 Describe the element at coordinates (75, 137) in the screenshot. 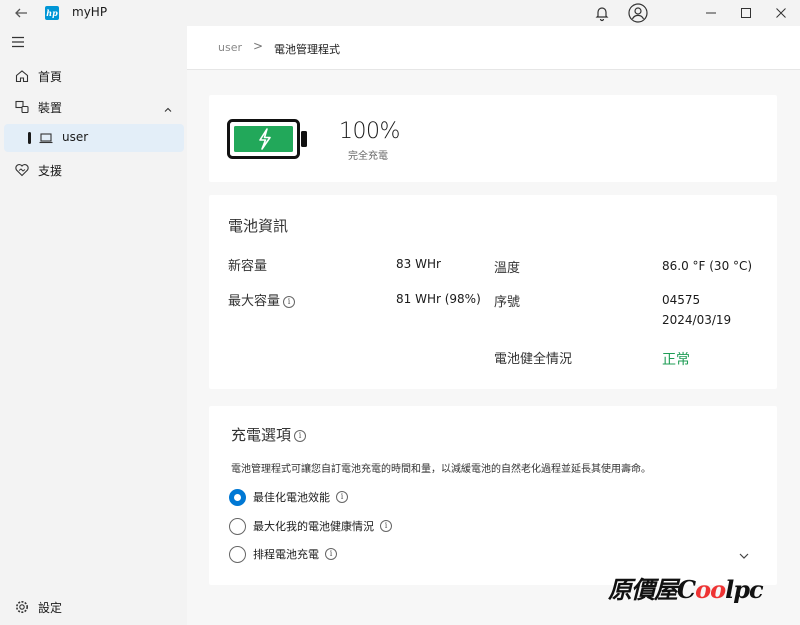

I see `sidebar-item-label: user` at that location.